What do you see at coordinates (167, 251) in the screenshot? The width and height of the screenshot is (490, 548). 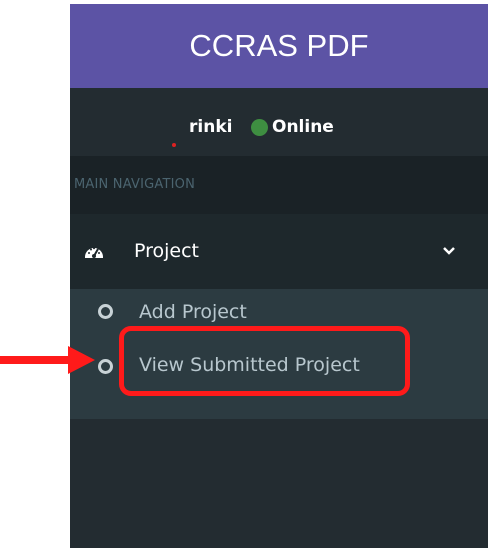 I see `sidebar-item-label: Project` at bounding box center [167, 251].